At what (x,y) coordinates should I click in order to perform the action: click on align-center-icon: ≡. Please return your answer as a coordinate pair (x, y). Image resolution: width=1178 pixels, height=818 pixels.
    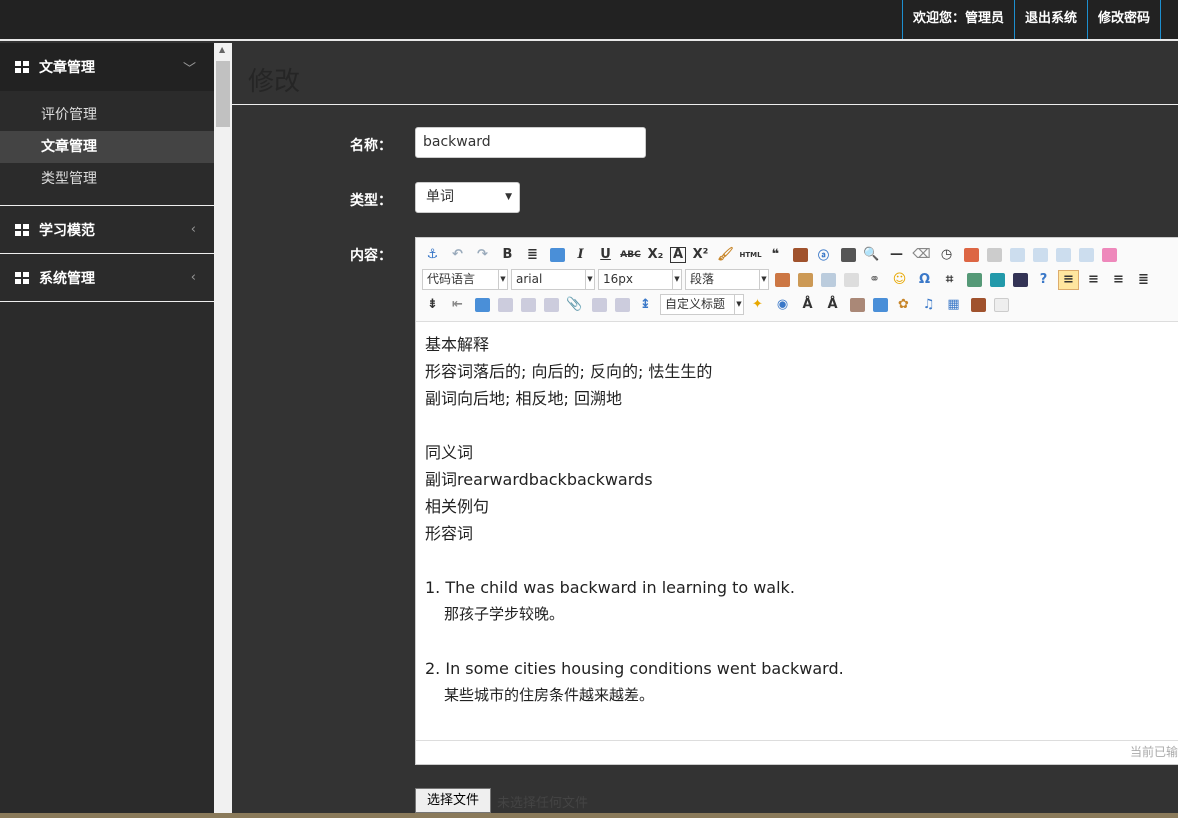
    Looking at the image, I should click on (1118, 280).